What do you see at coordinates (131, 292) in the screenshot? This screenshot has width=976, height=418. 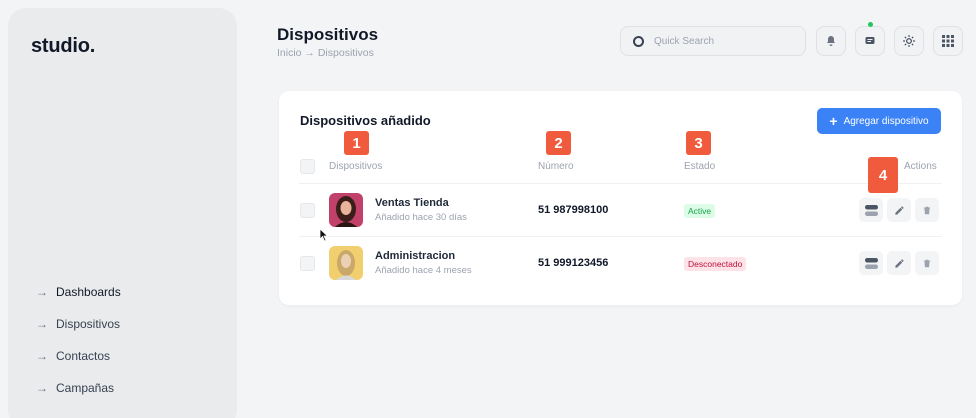 I see `sidebar-item-dashboards: → Dashboards` at bounding box center [131, 292].